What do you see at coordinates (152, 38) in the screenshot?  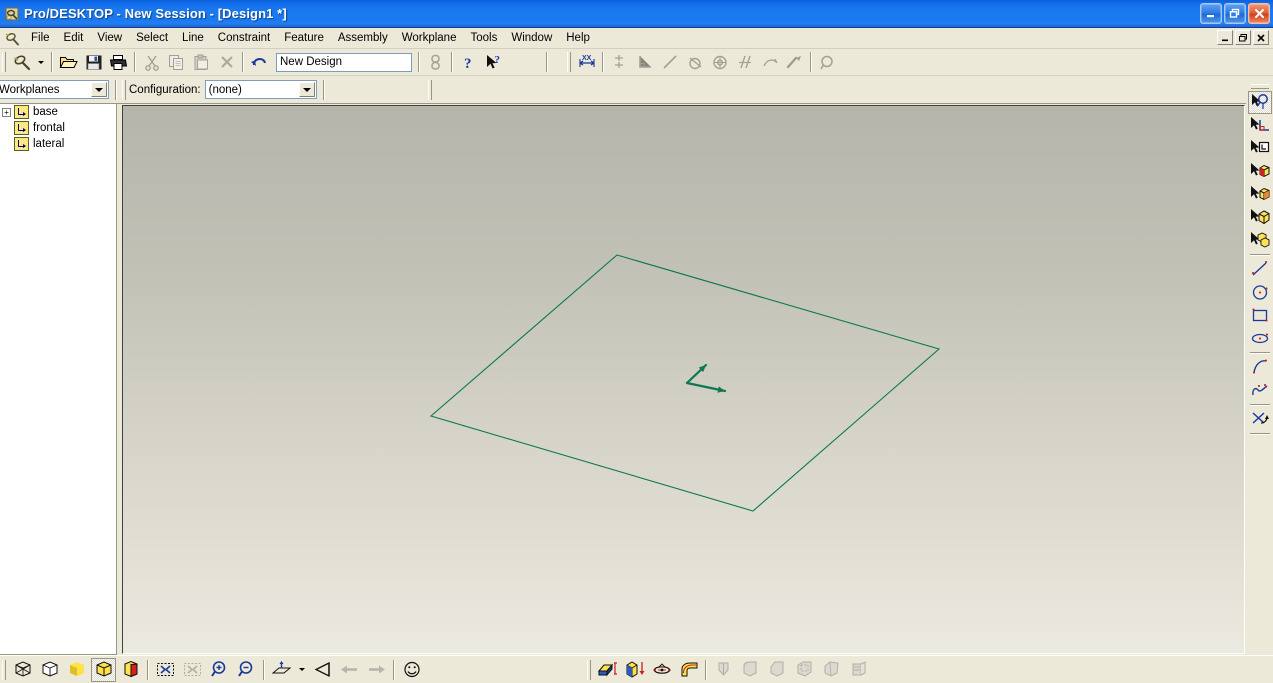 I see `menu-item-select: Select` at bounding box center [152, 38].